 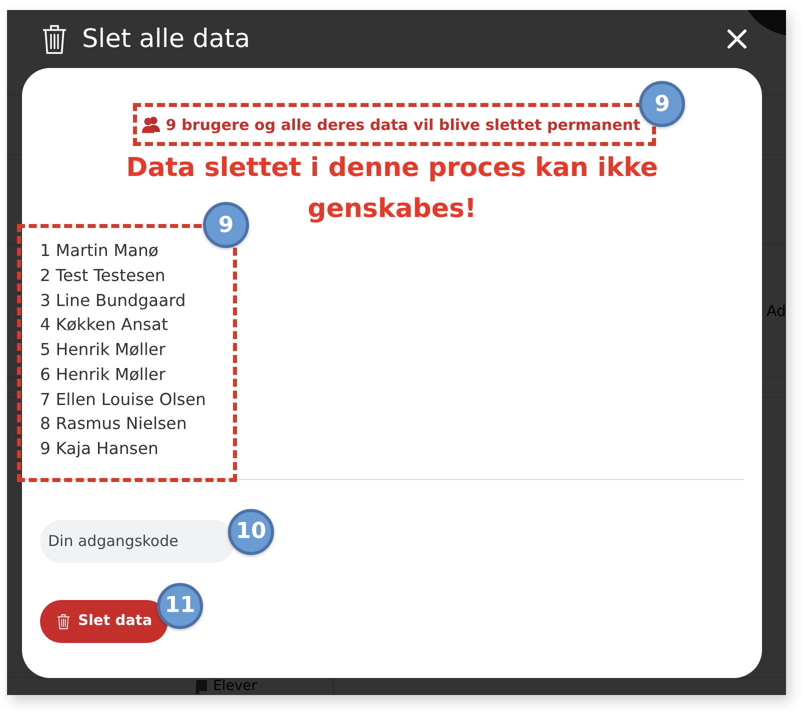 I want to click on user-list-item: 5 Henrik Møller, so click(x=103, y=350).